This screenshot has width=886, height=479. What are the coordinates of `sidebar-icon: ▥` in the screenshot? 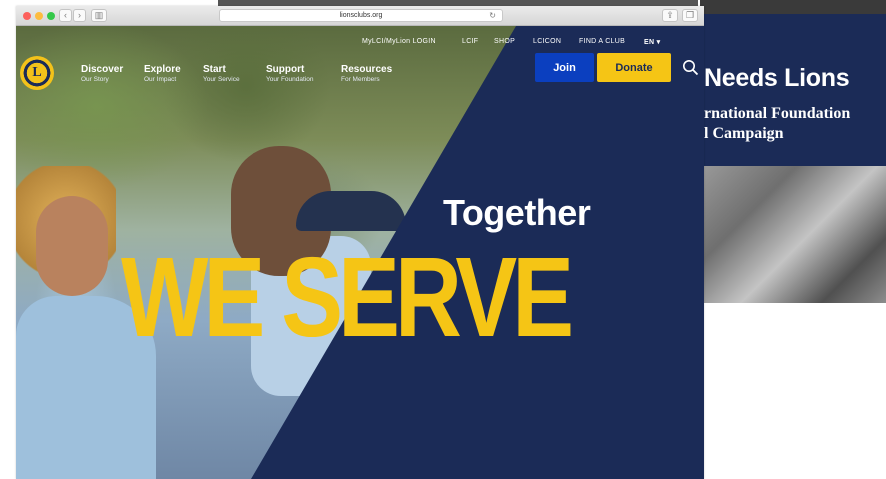 It's located at (99, 15).